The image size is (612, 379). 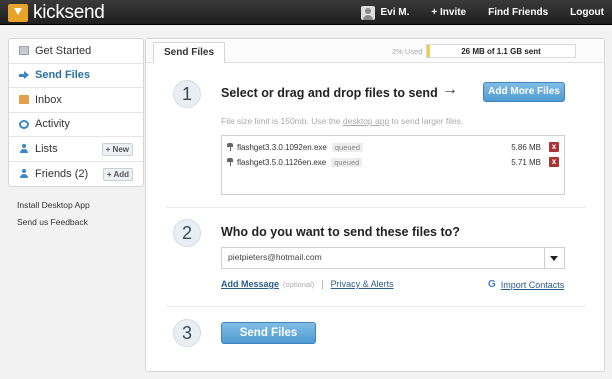 I want to click on step-2-badge: 2, so click(x=187, y=233).